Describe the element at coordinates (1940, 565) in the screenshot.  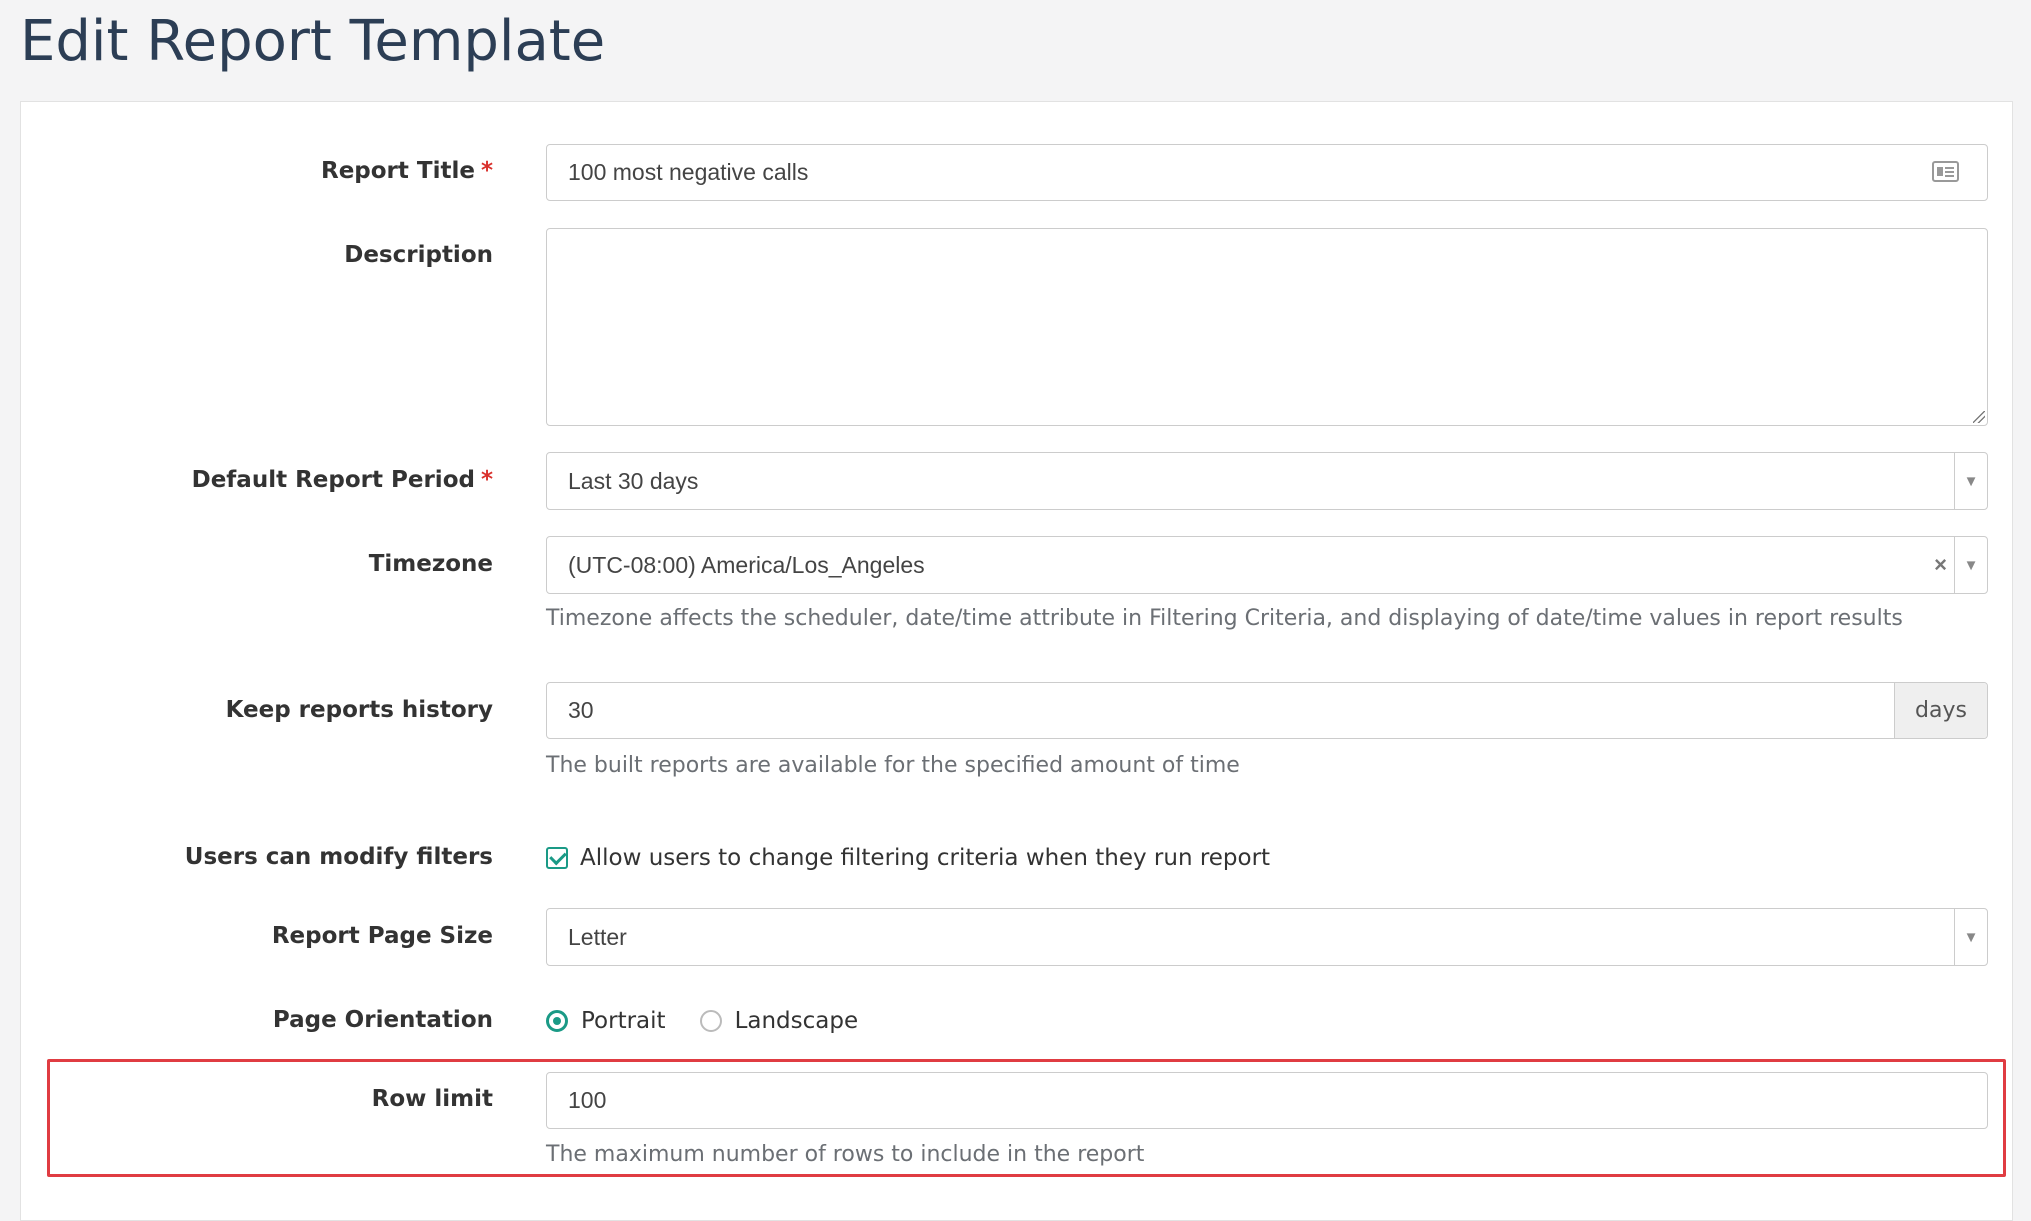
I see `clear-icon: ×` at that location.